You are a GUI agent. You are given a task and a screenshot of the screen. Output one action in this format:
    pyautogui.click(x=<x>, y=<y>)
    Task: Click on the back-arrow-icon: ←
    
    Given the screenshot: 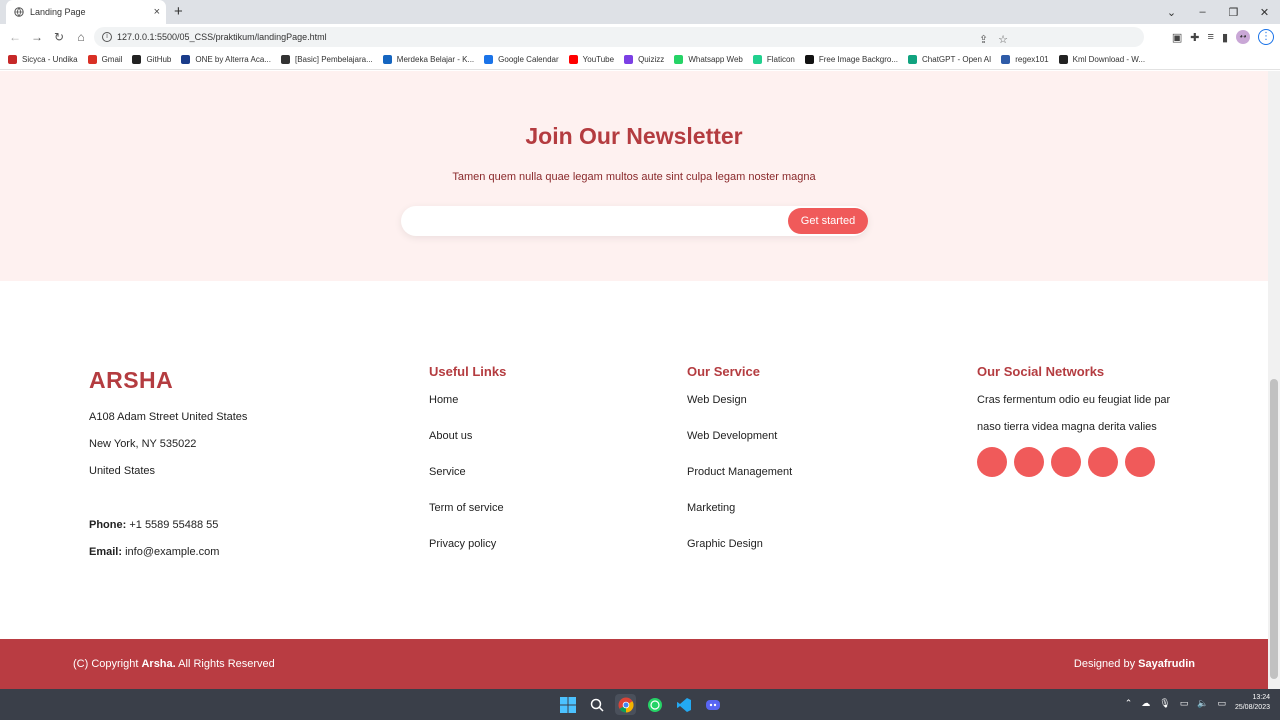 What is the action you would take?
    pyautogui.click(x=15, y=37)
    